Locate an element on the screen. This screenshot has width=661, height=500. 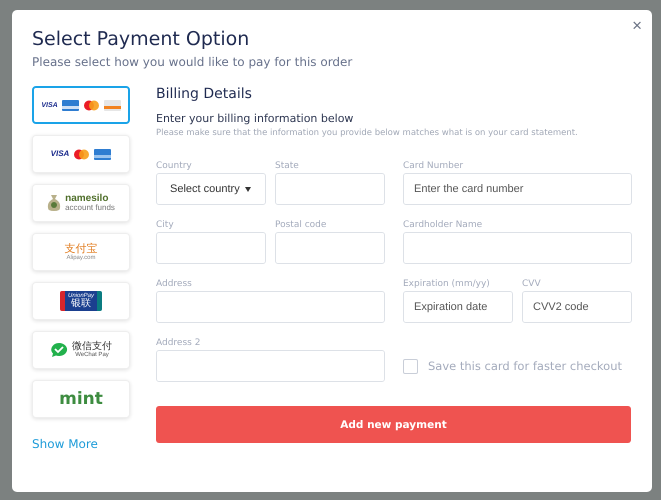
payment-option: VISA is located at coordinates (81, 154).